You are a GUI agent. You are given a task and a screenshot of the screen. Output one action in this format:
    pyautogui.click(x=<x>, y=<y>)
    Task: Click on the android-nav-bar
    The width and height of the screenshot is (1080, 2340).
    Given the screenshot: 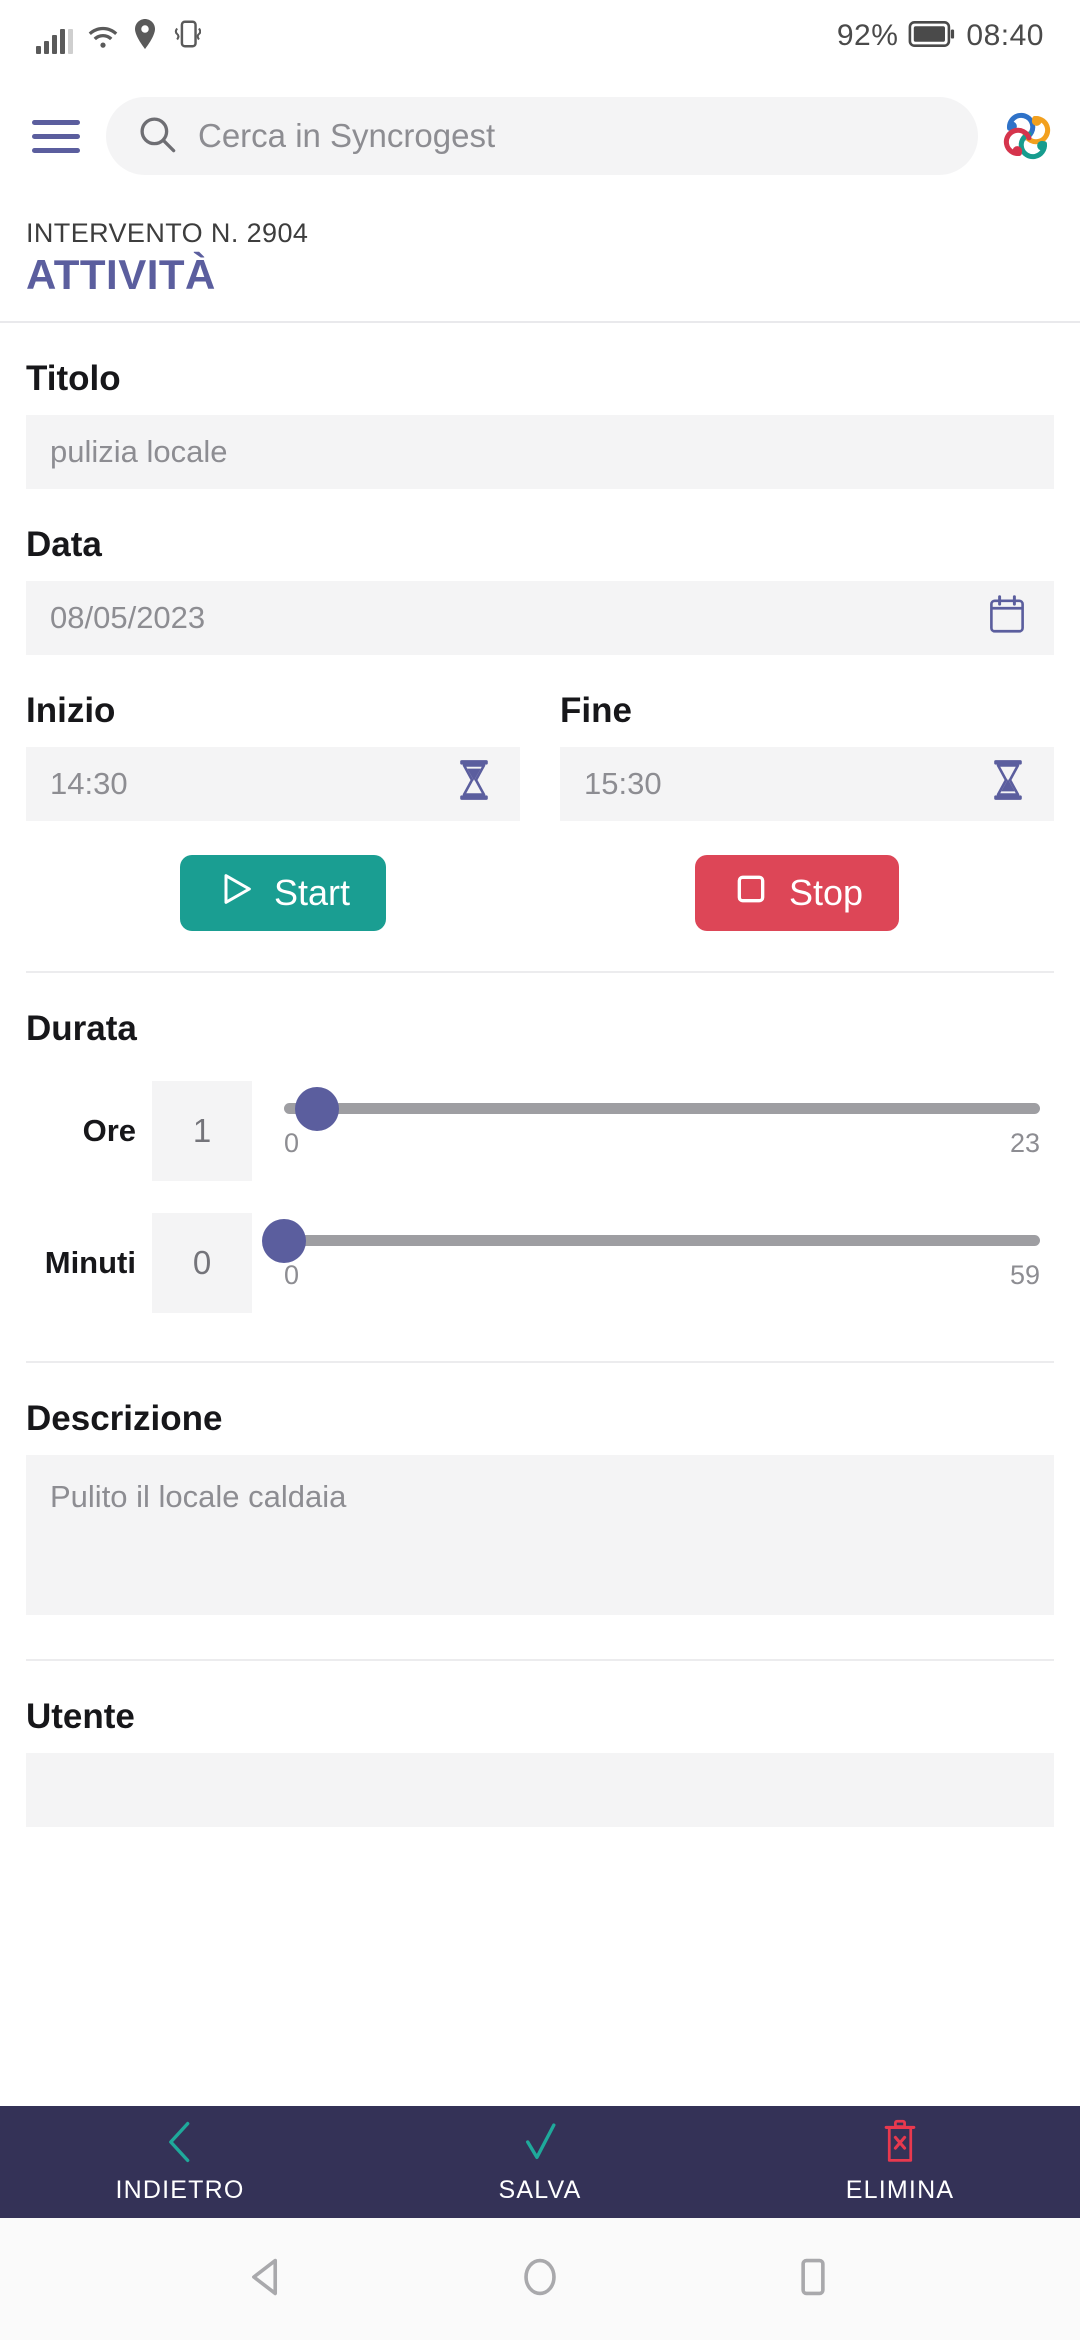 What is the action you would take?
    pyautogui.click(x=540, y=2279)
    